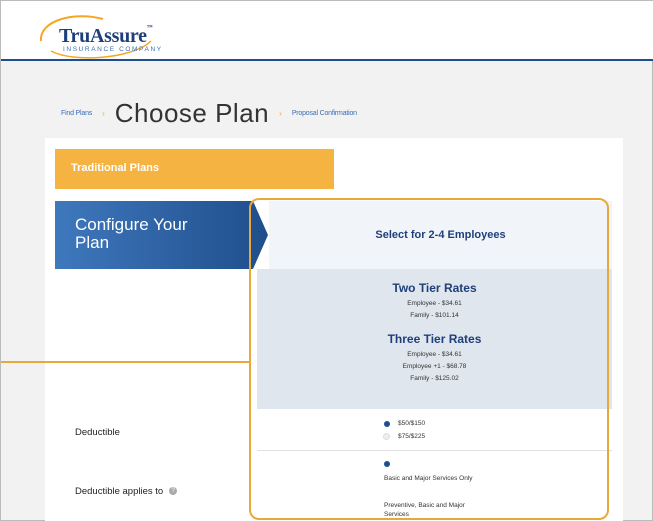  I want to click on deductible-option-label: $50/$150, so click(411, 423).